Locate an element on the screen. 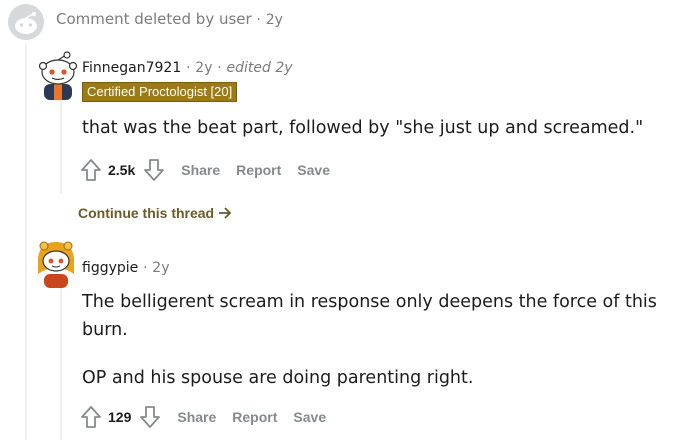  continue-thread-label: Continue this thread is located at coordinates (146, 213).